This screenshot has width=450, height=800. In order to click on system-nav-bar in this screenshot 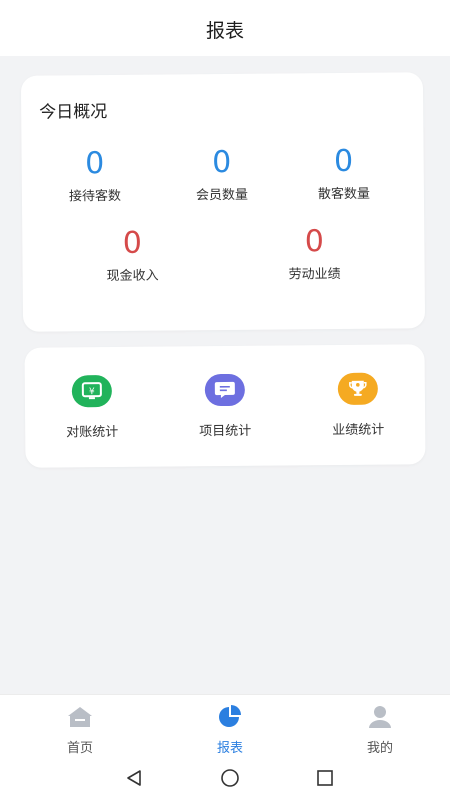, I will do `click(225, 778)`.